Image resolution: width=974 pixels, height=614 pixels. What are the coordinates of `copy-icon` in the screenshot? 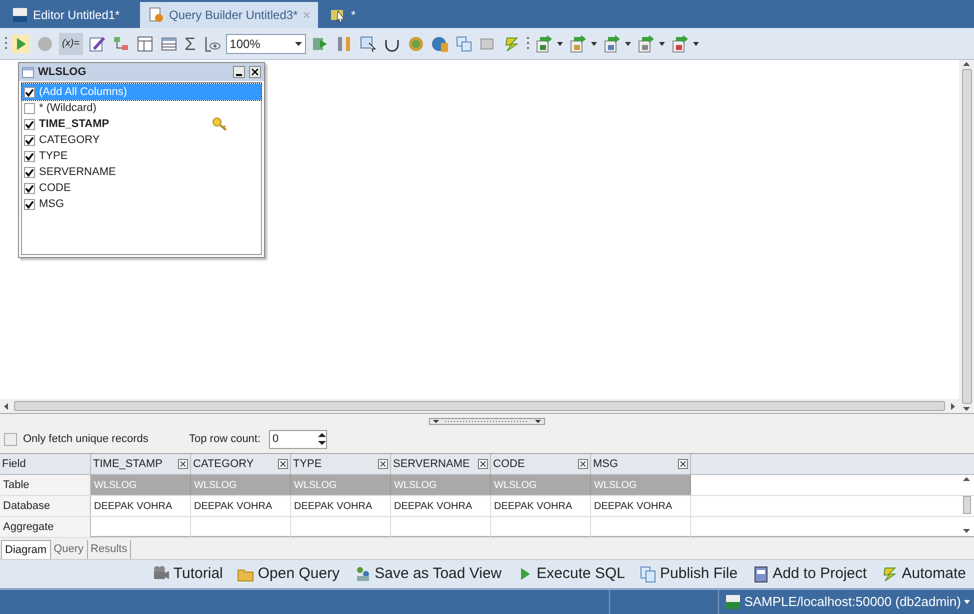 It's located at (463, 43).